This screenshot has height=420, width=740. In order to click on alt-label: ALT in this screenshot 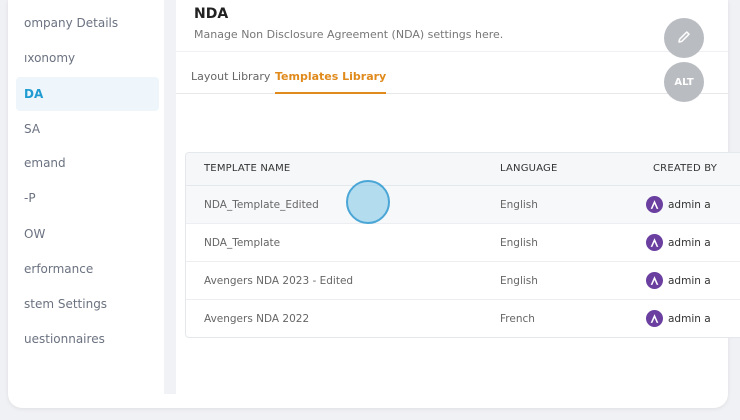, I will do `click(684, 82)`.